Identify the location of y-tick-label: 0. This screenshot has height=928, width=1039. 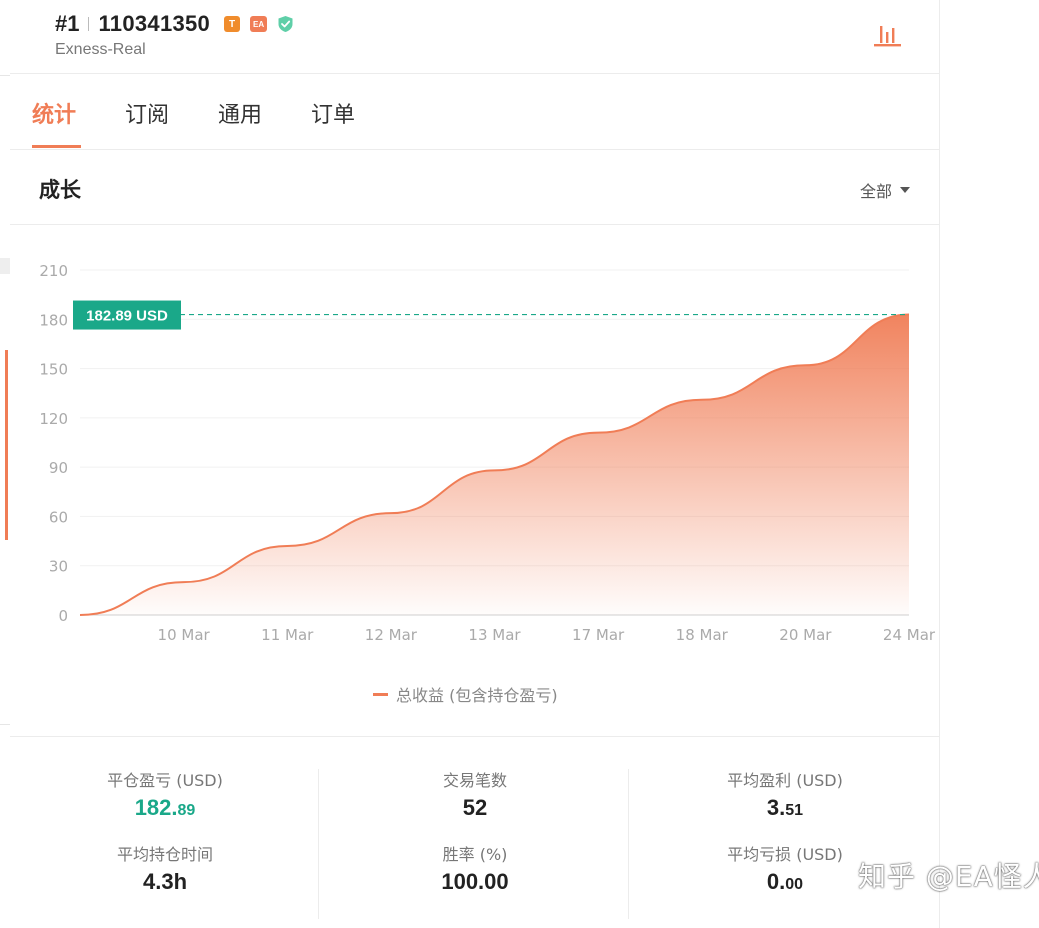
(63, 616).